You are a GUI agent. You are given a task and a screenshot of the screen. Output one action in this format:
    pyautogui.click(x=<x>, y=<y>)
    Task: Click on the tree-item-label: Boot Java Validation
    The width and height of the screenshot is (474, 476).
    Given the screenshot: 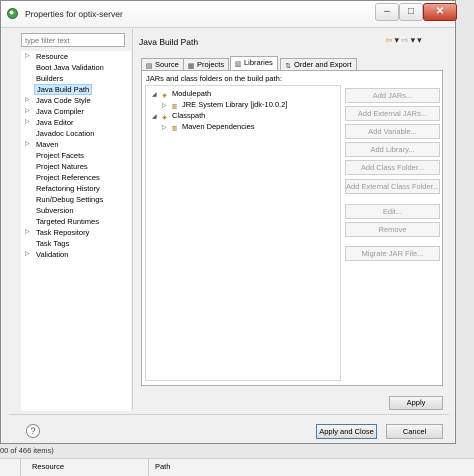 What is the action you would take?
    pyautogui.click(x=70, y=67)
    